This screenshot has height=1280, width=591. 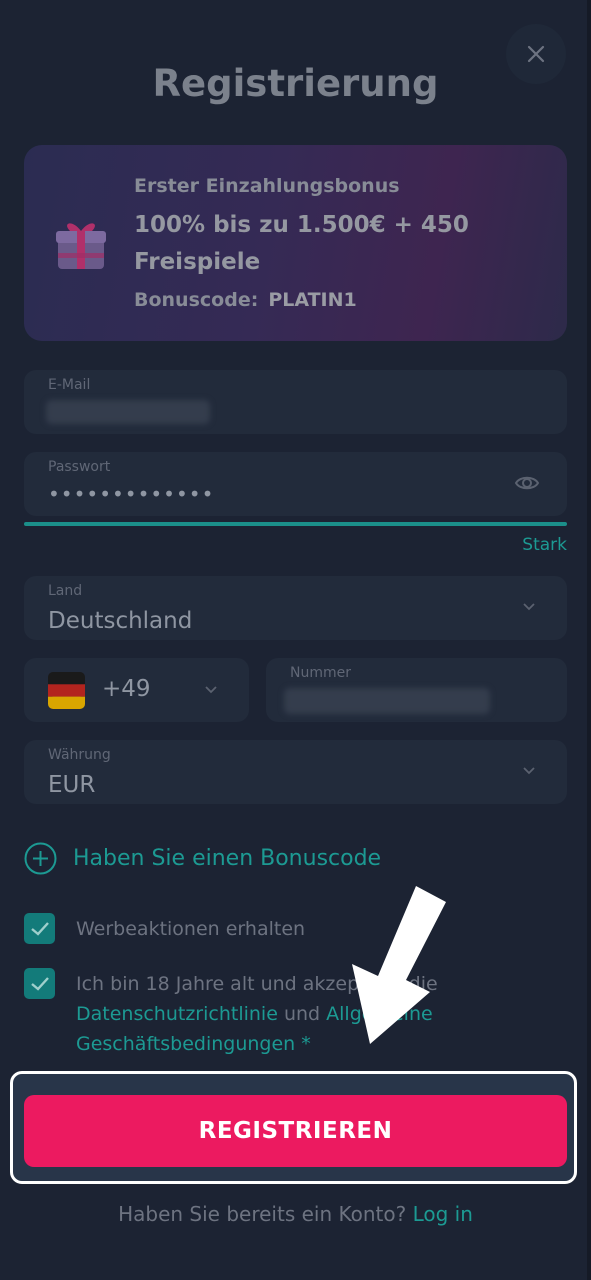 What do you see at coordinates (306, 1044) in the screenshot?
I see `required-asterisk: *` at bounding box center [306, 1044].